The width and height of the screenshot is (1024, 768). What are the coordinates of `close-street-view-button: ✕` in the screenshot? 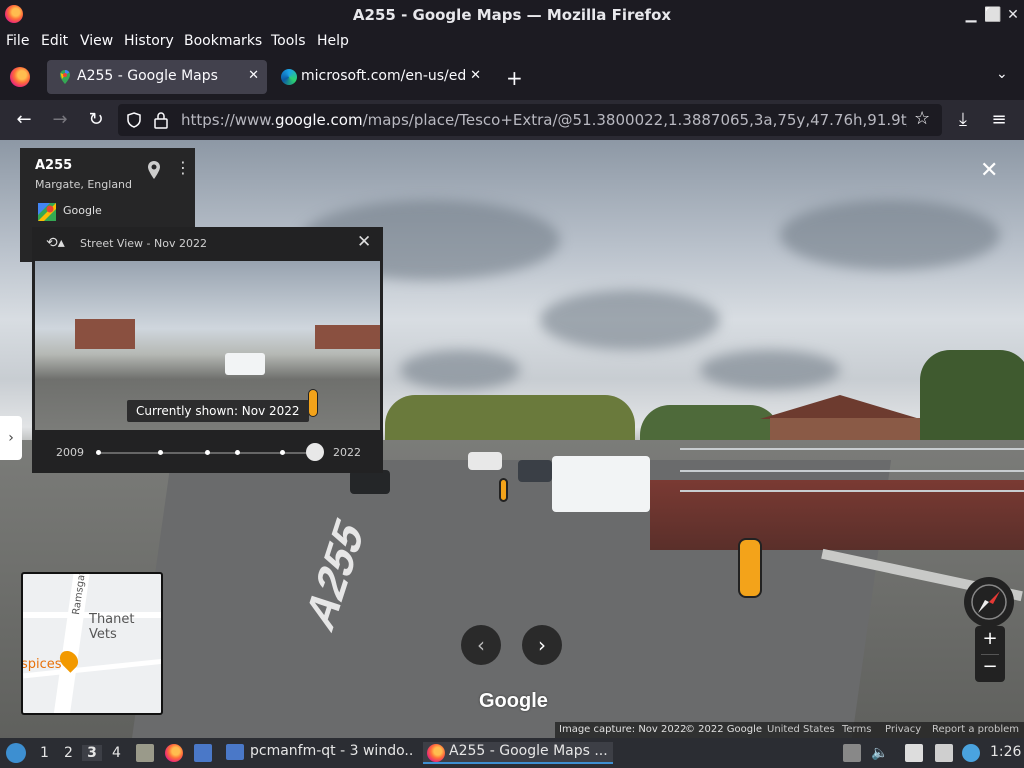 It's located at (989, 170).